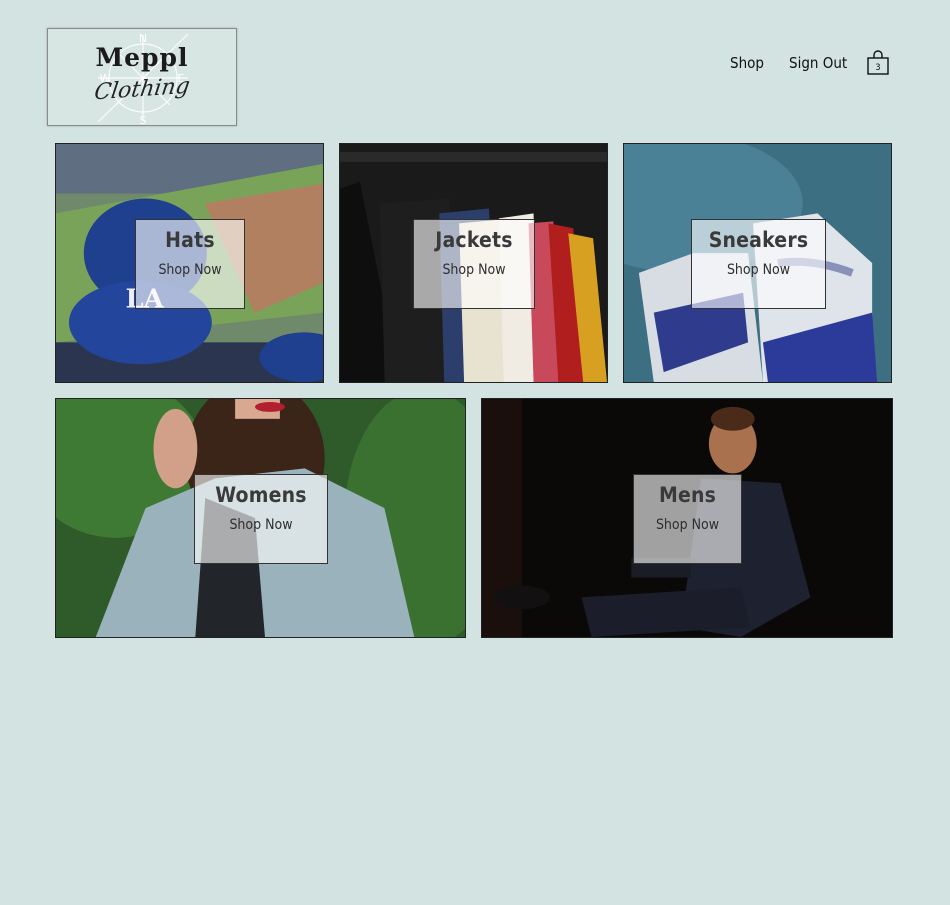 Image resolution: width=950 pixels, height=905 pixels. Describe the element at coordinates (190, 270) in the screenshot. I see `shop-now-link-hats: Shop Now` at that location.